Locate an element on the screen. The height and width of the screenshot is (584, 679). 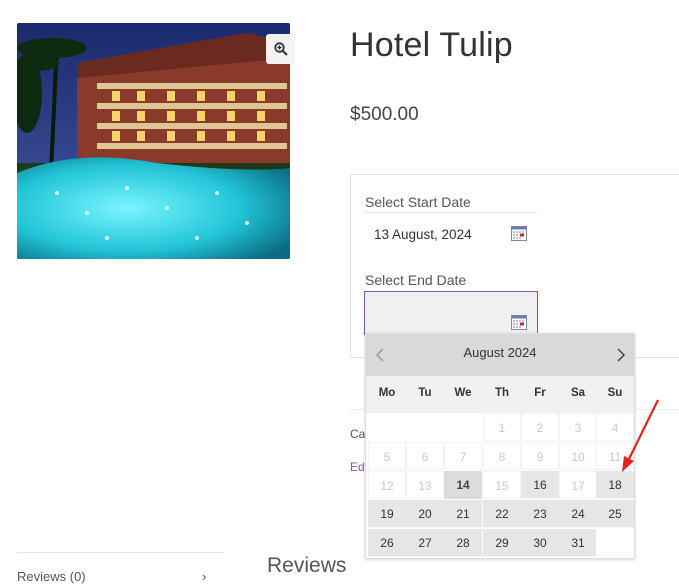
day-27: 27 is located at coordinates (425, 543).